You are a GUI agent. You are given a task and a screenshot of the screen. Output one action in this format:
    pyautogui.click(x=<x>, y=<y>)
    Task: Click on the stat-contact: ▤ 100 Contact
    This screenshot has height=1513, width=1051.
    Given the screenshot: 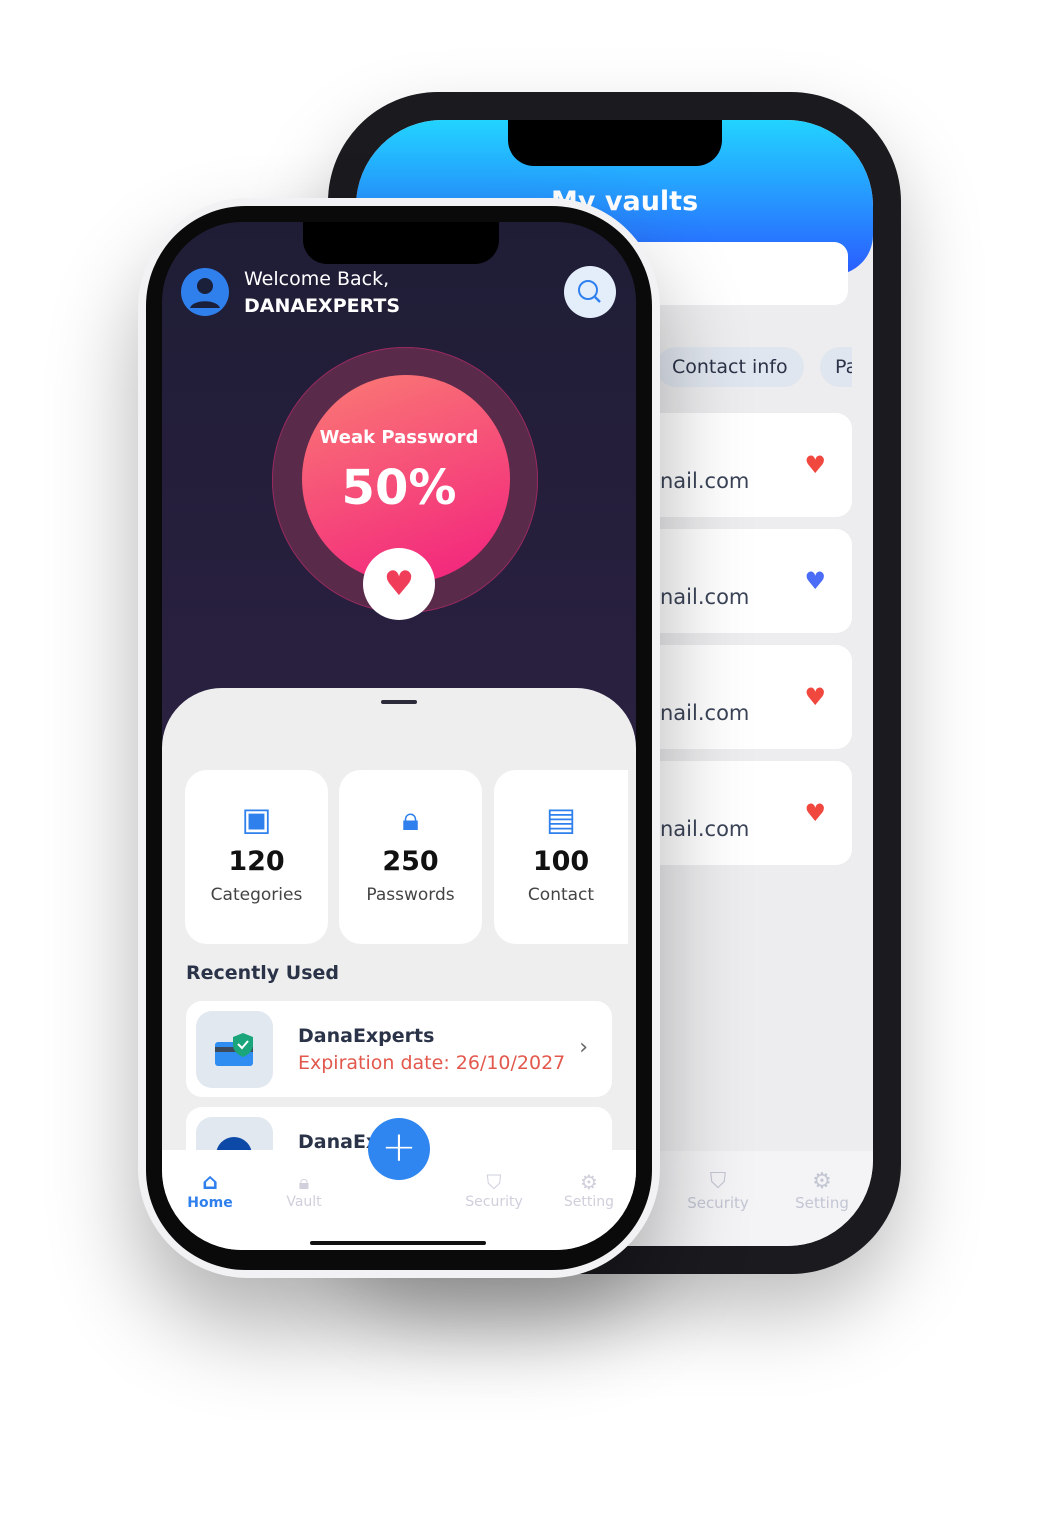 What is the action you would take?
    pyautogui.click(x=561, y=857)
    